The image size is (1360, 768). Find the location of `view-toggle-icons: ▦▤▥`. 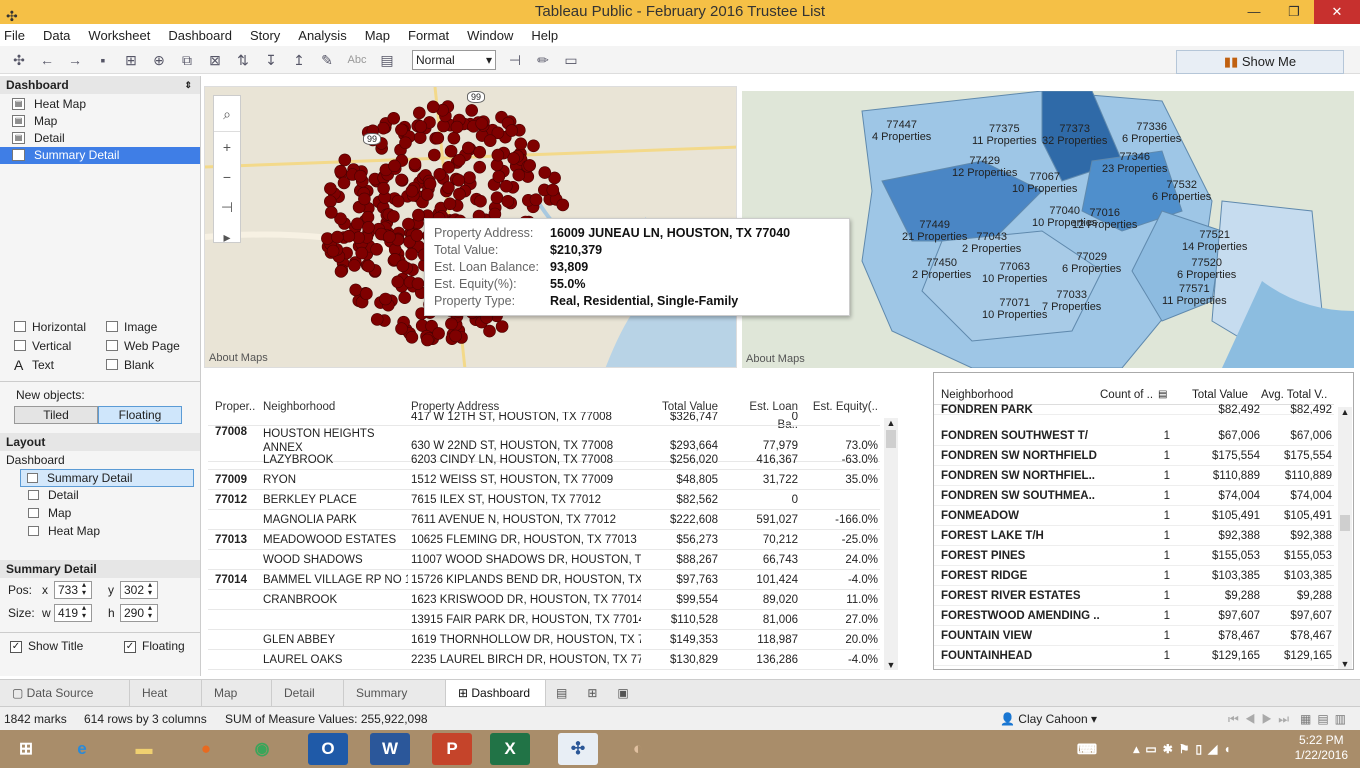

view-toggle-icons: ▦▤▥ is located at coordinates (1326, 719).